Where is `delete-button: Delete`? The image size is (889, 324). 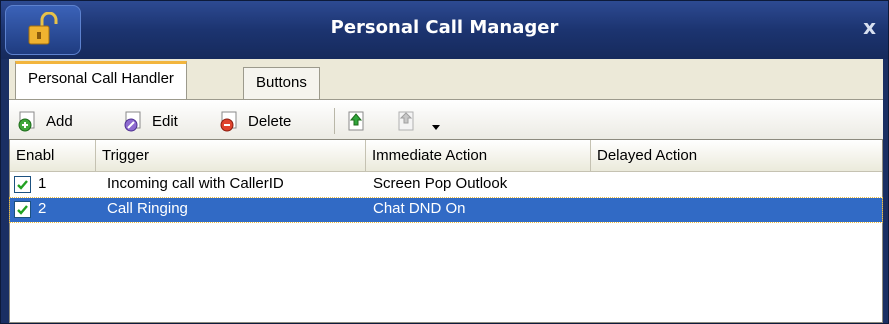
delete-button: Delete is located at coordinates (255, 121).